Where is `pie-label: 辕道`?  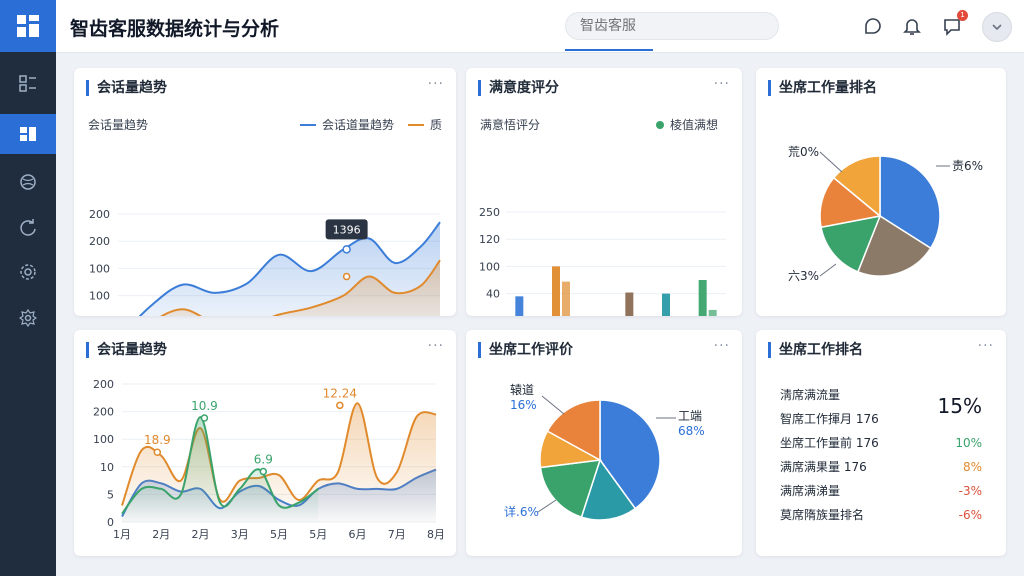 pie-label: 辕道 is located at coordinates (522, 389).